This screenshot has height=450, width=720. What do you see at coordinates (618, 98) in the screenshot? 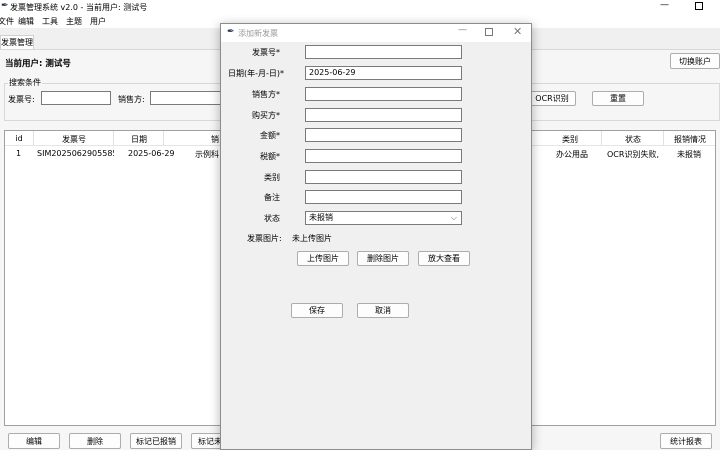
I see `reset-button: 重置` at bounding box center [618, 98].